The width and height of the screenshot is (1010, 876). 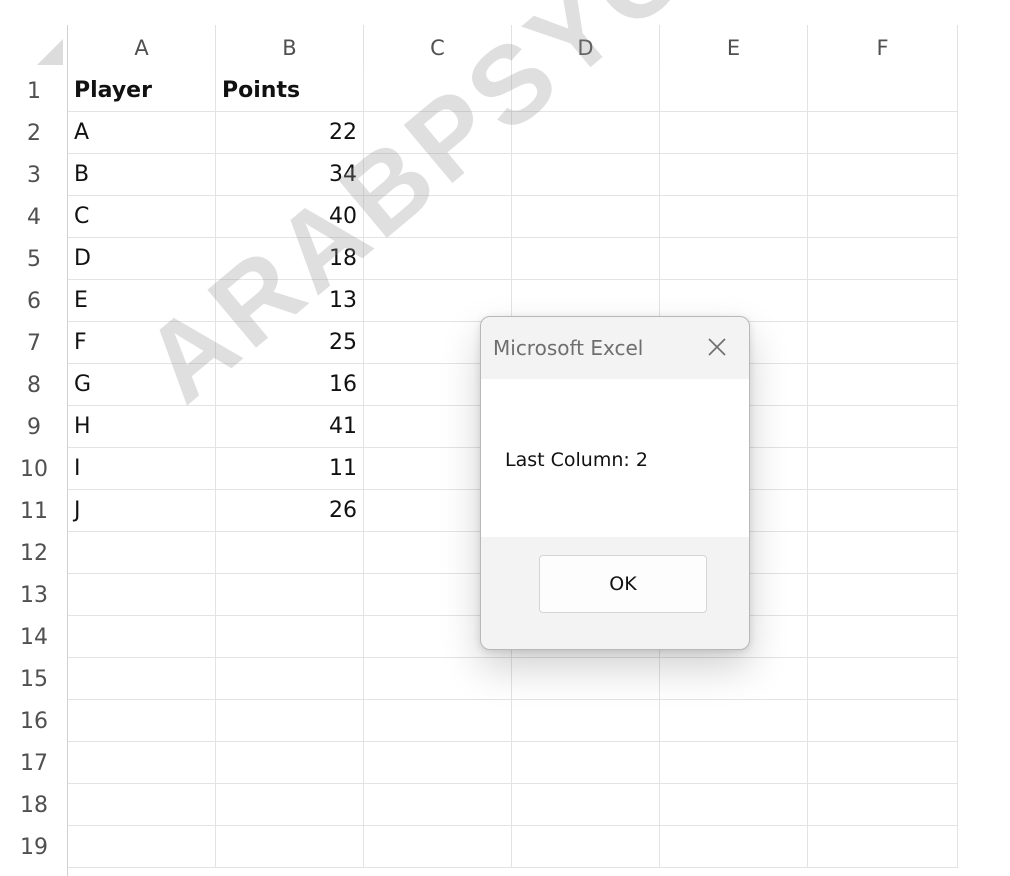 I want to click on cell-d4, so click(x=586, y=217).